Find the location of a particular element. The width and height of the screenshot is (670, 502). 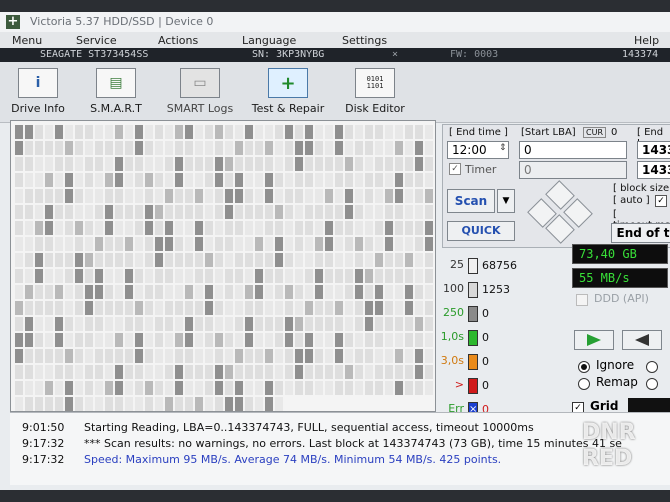

menu-settings: Settings is located at coordinates (364, 40).